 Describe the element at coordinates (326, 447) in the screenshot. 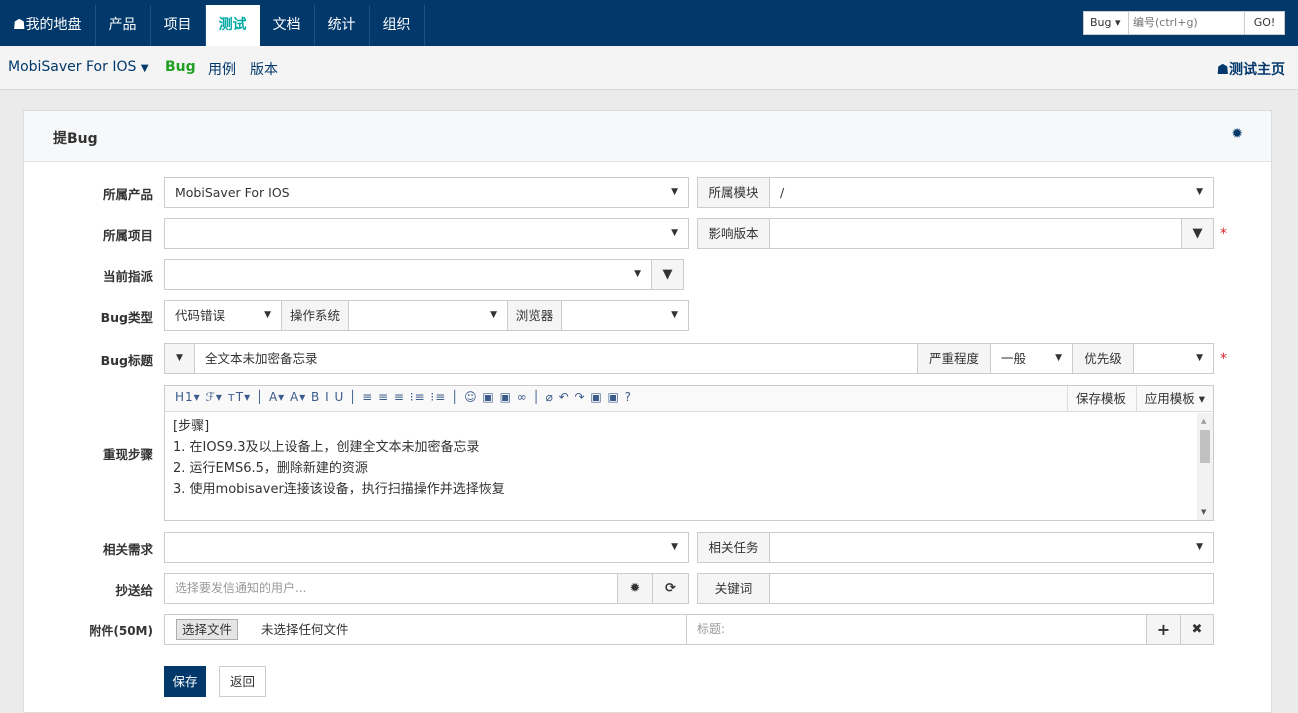

I see `step-line: 1. 在IOS9.3及以上设备上，创建全文本未加密备忘录` at that location.